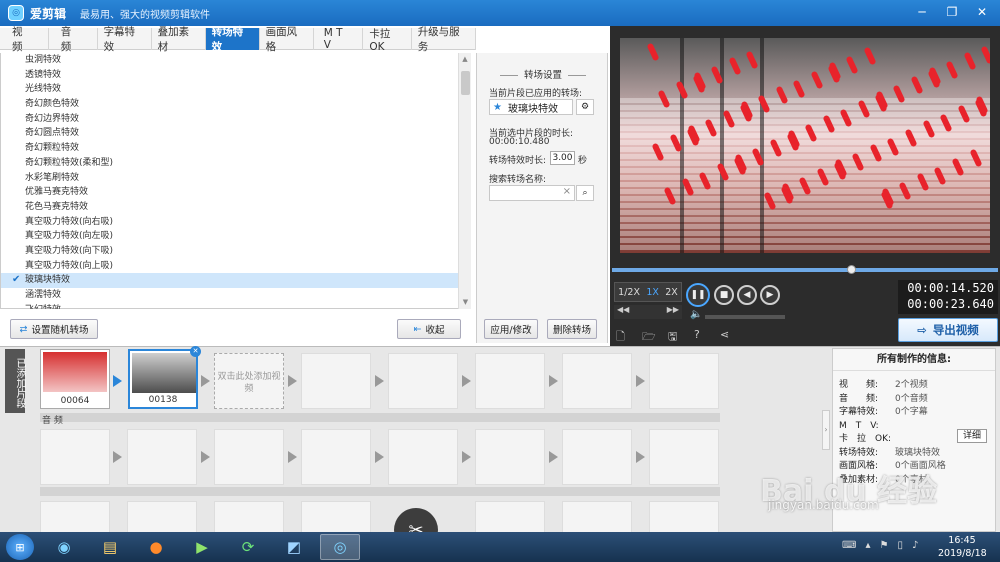 Image resolution: width=1000 pixels, height=562 pixels. Describe the element at coordinates (229, 163) in the screenshot. I see `effect-list-item: 奇幻颗粒特效(柔和型)` at that location.